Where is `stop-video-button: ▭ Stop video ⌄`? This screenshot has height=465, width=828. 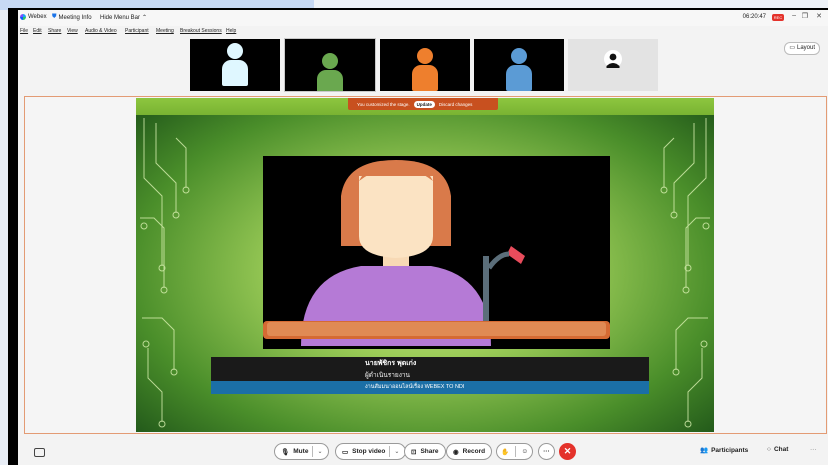 stop-video-button: ▭ Stop video ⌄ is located at coordinates (371, 451).